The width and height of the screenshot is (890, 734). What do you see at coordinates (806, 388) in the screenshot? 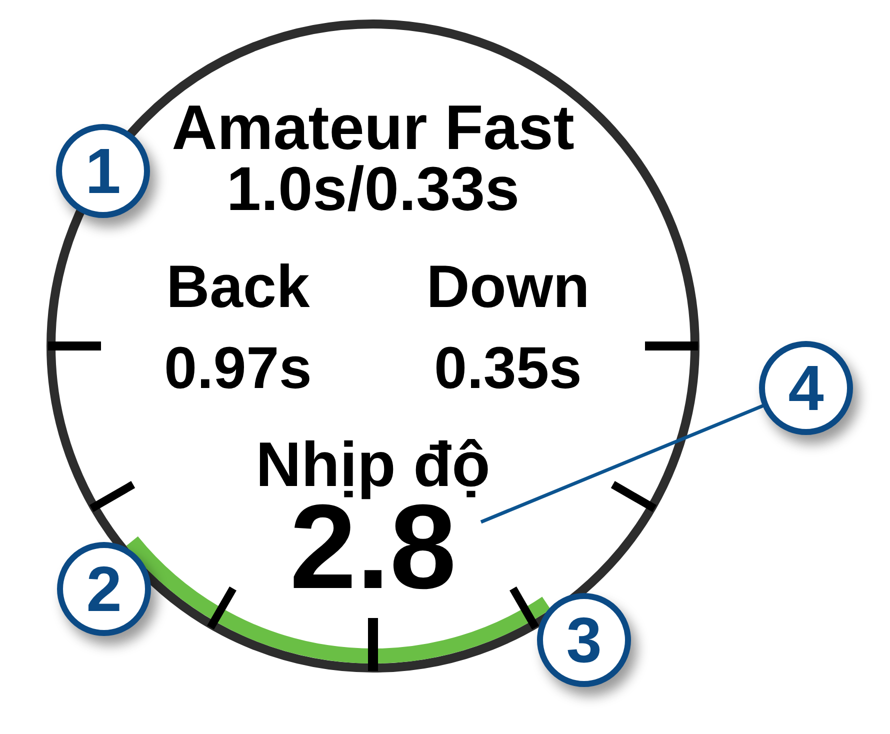
I see `callout-number: 4` at bounding box center [806, 388].